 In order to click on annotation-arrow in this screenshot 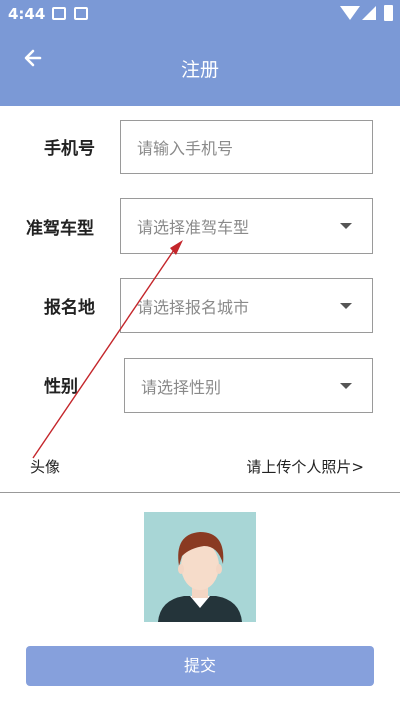, I will do `click(107, 349)`.